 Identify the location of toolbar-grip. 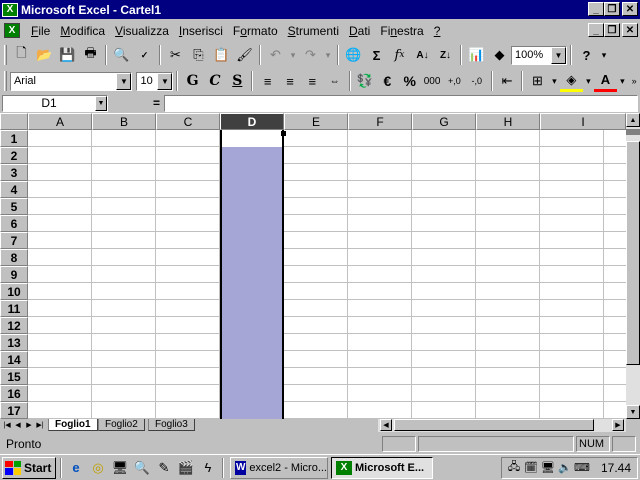
(5, 81).